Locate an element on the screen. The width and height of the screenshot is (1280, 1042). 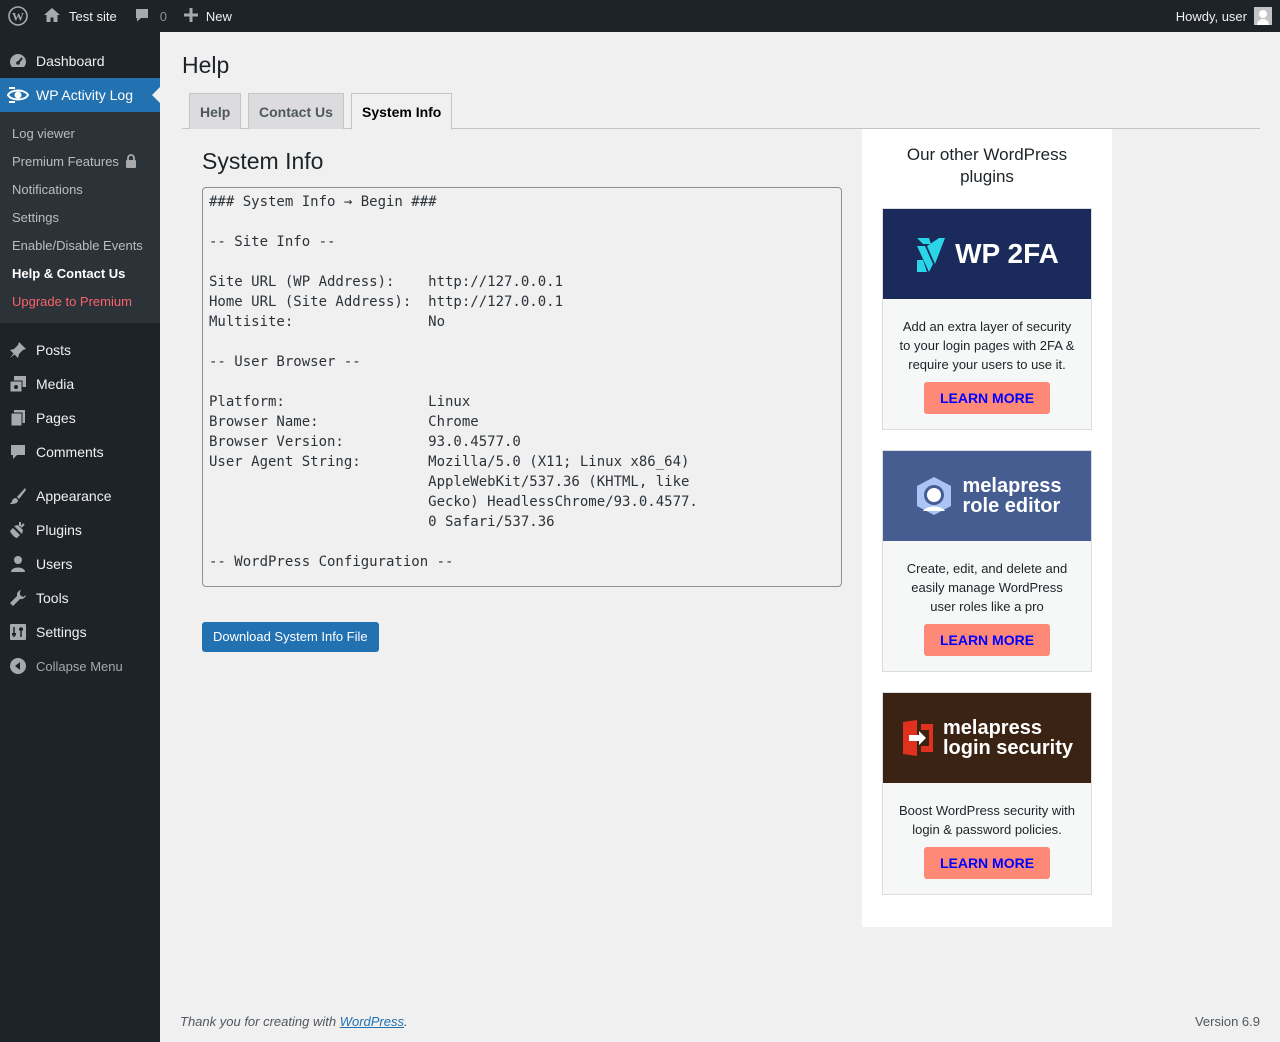
menu-label-posts: Posts is located at coordinates (54, 350).